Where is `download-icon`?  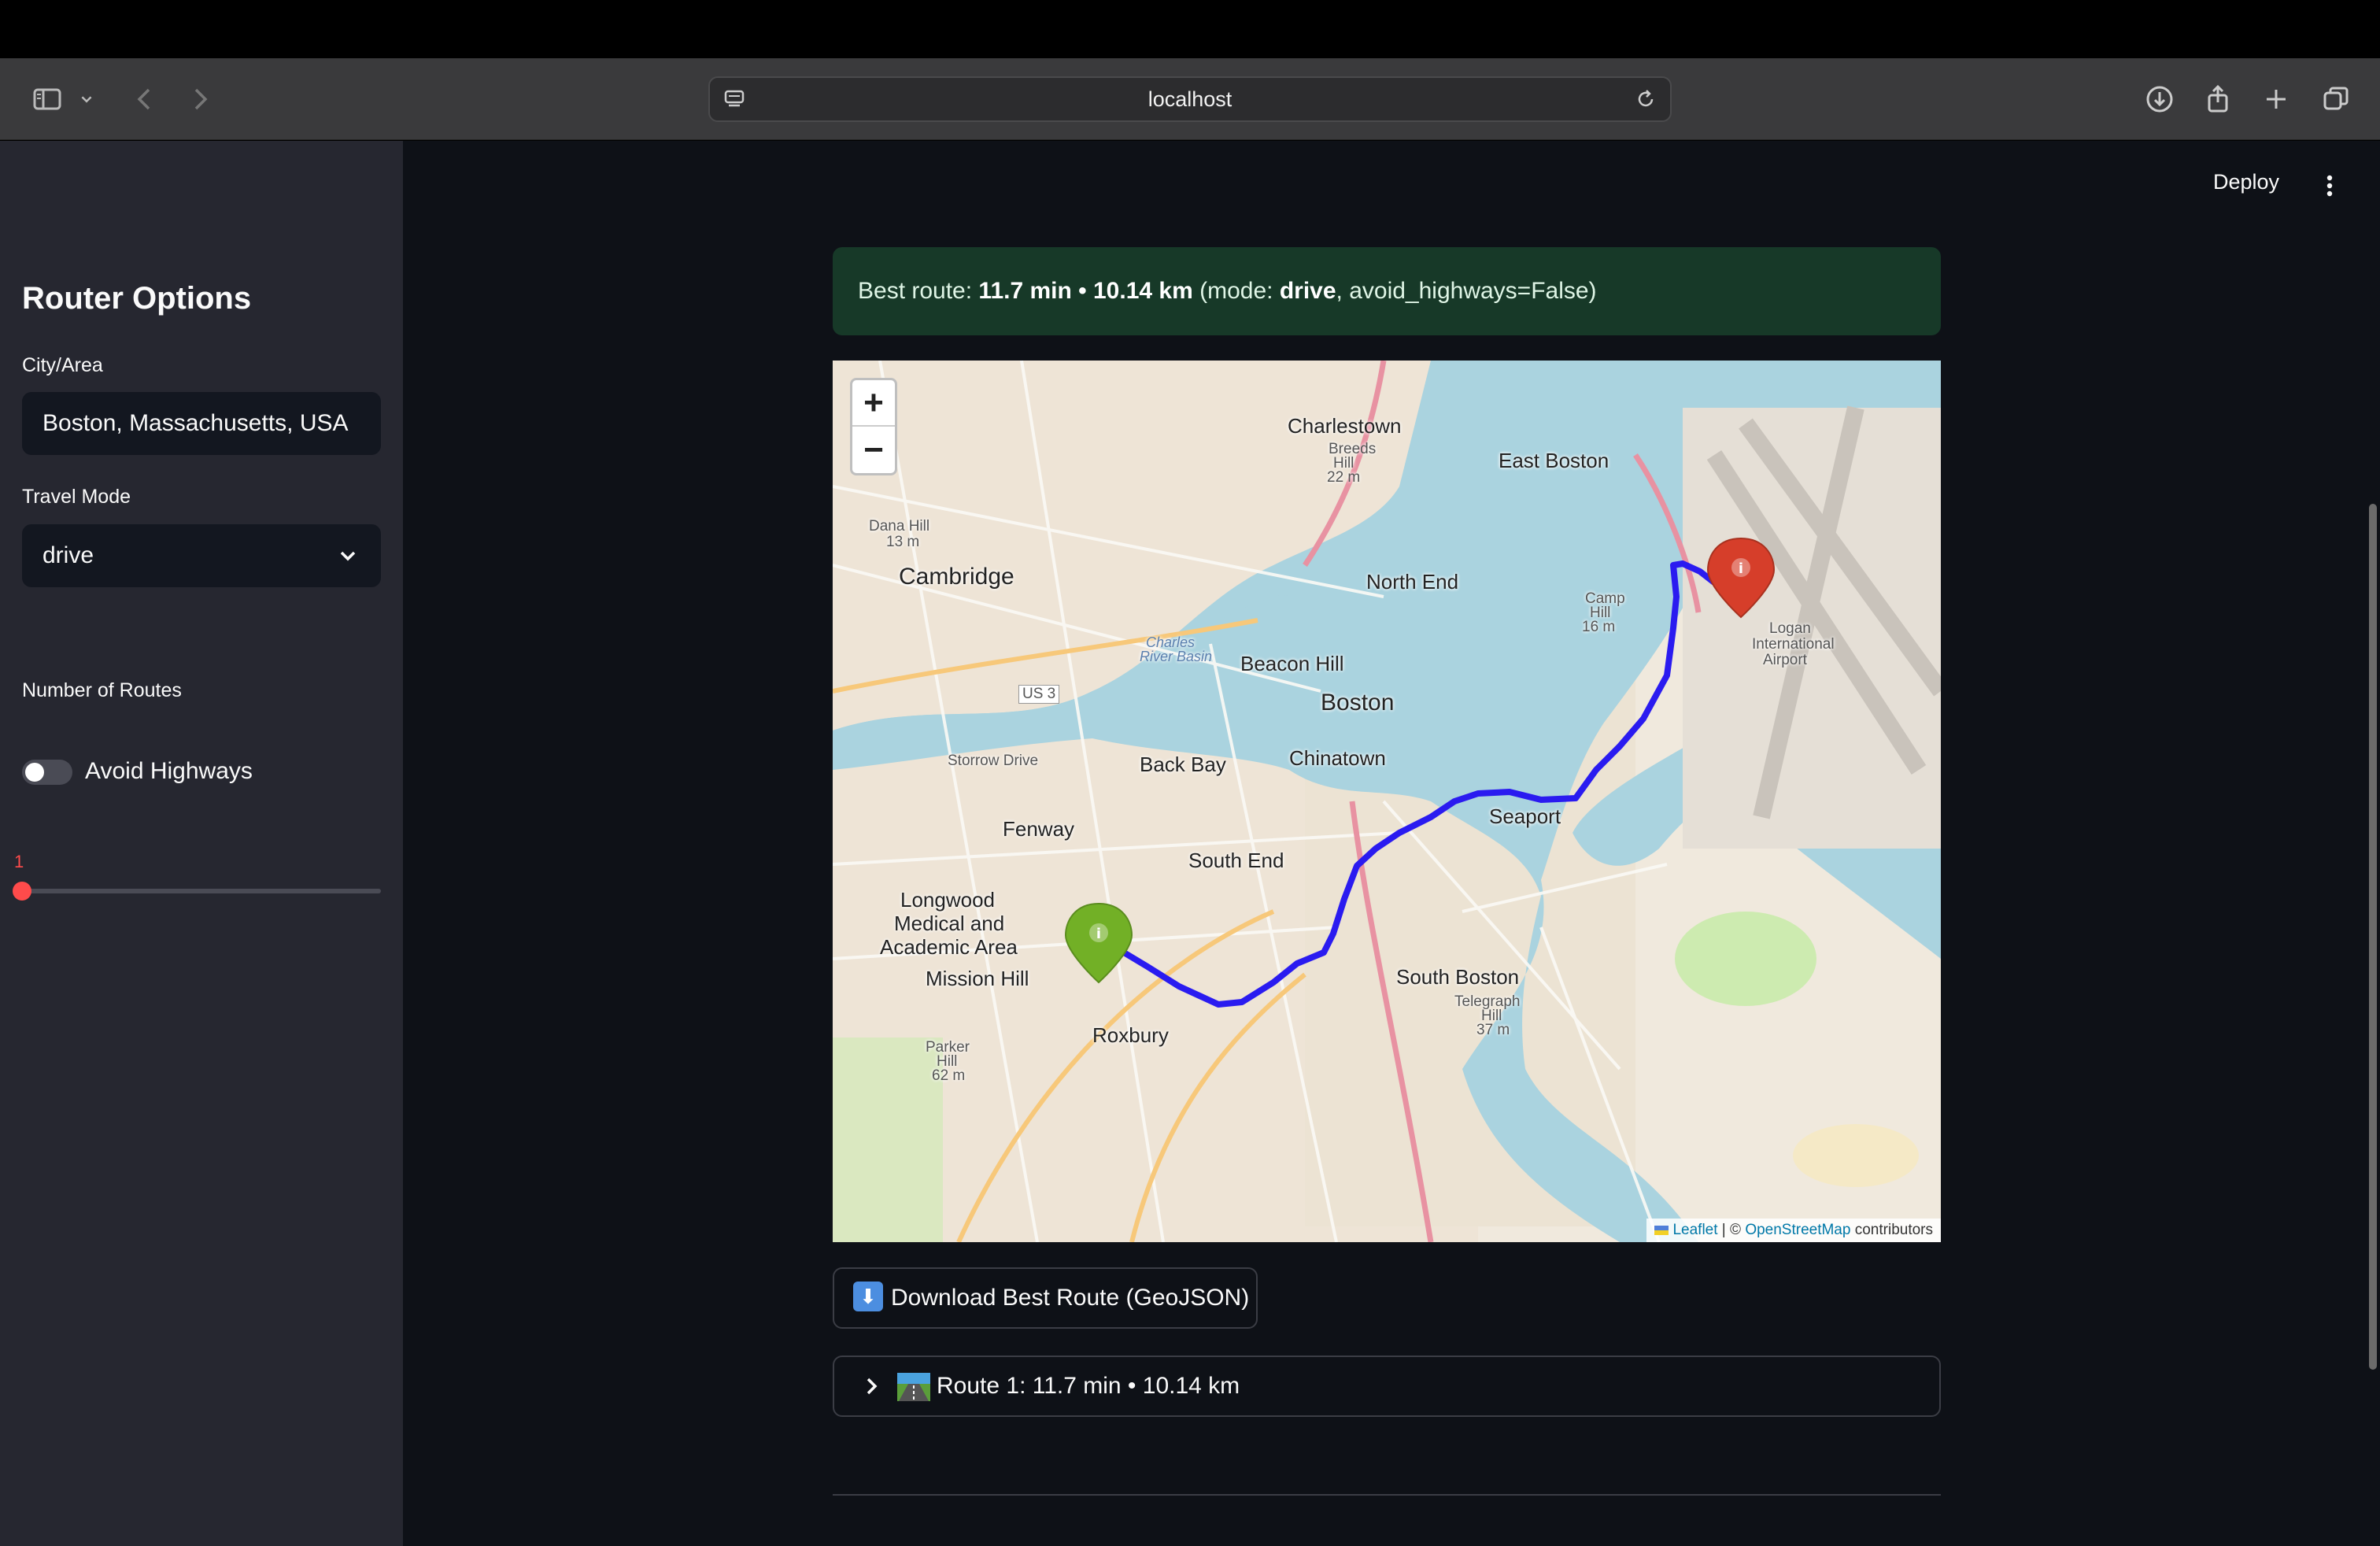 download-icon is located at coordinates (2159, 99).